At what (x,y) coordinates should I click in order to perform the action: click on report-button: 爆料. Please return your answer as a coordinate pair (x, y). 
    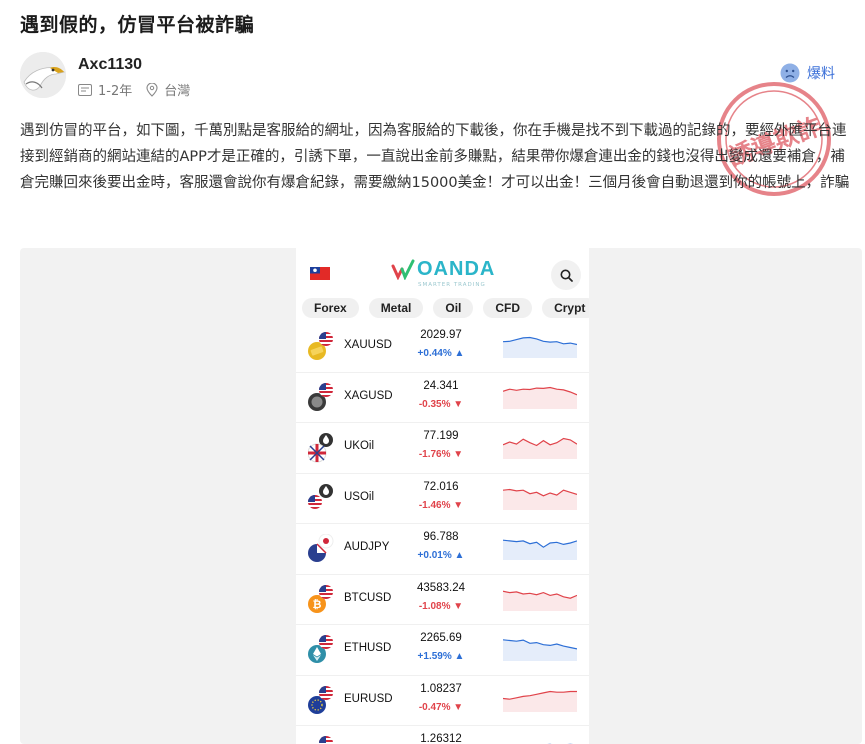
    Looking at the image, I should click on (807, 73).